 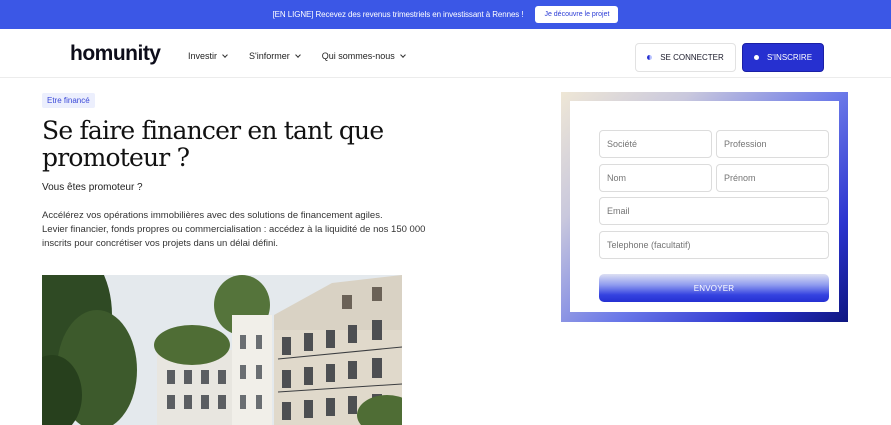 I want to click on profession-field, so click(x=772, y=144).